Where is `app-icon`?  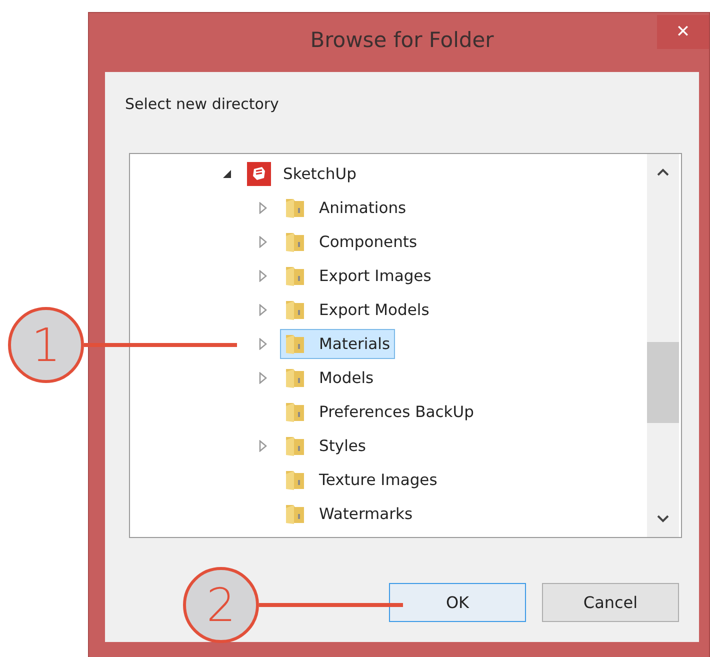 app-icon is located at coordinates (259, 174).